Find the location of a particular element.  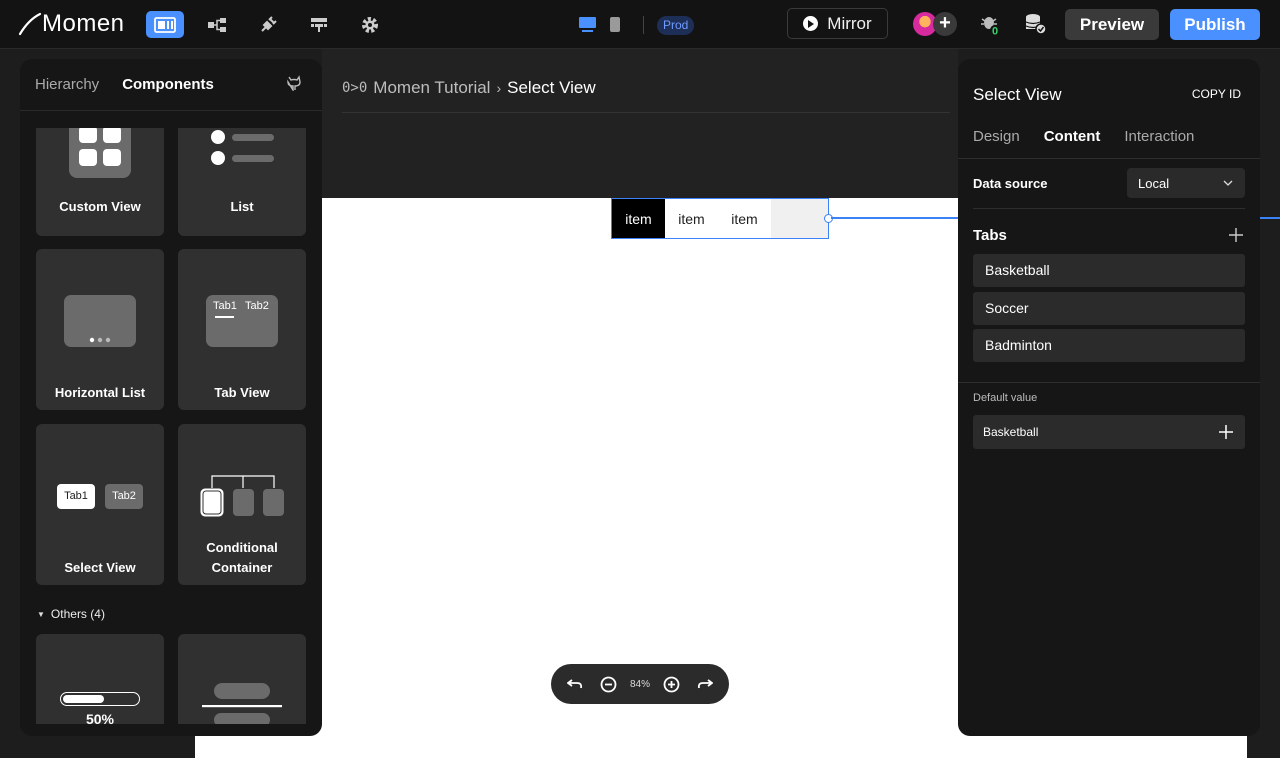

undo-icon is located at coordinates (575, 684).